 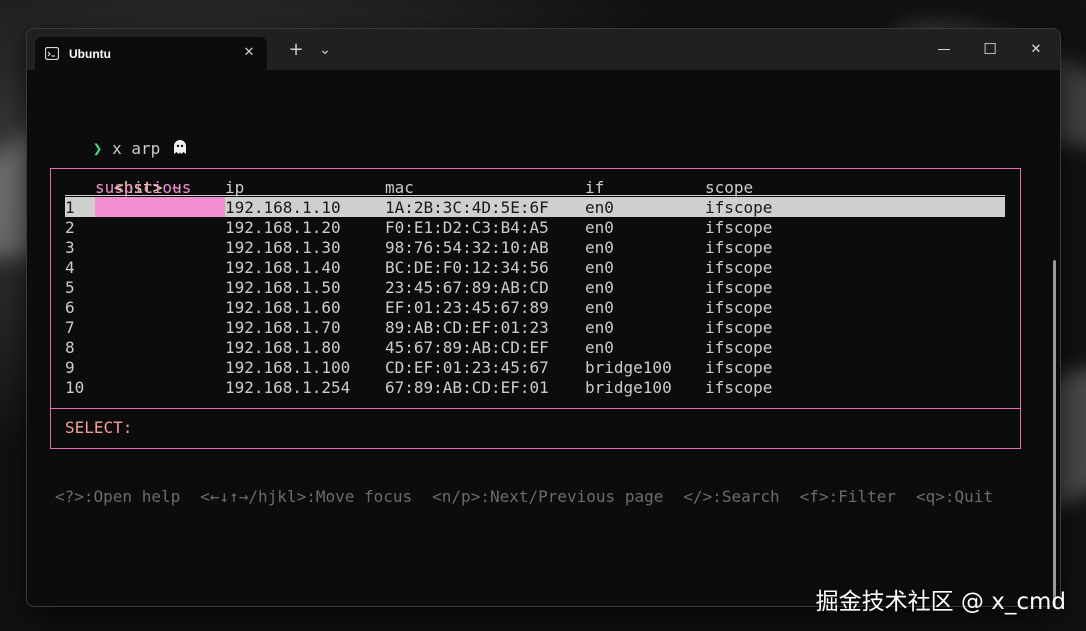 I want to click on table-cell-ip: 192.168.1.60, so click(x=283, y=308).